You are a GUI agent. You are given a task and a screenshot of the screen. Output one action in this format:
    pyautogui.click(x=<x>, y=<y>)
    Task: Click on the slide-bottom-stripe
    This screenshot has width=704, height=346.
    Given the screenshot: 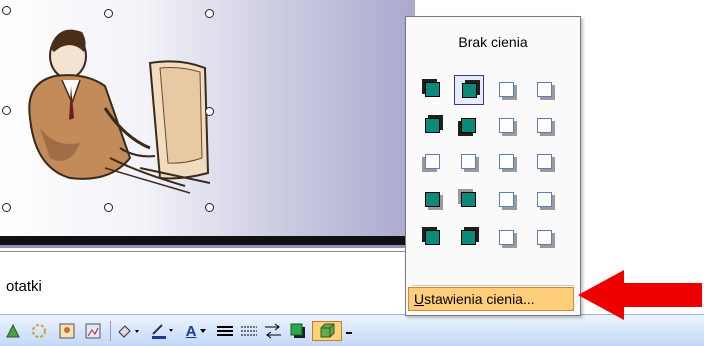 What is the action you would take?
    pyautogui.click(x=207, y=246)
    